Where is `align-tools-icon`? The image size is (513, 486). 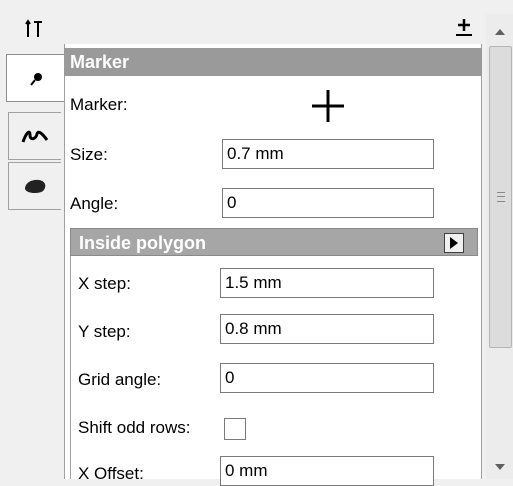
align-tools-icon is located at coordinates (33, 28).